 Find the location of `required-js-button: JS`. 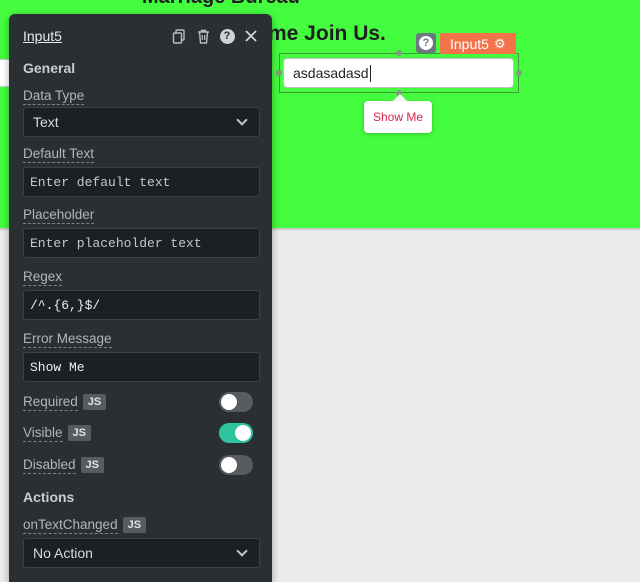

required-js-button: JS is located at coordinates (94, 402).